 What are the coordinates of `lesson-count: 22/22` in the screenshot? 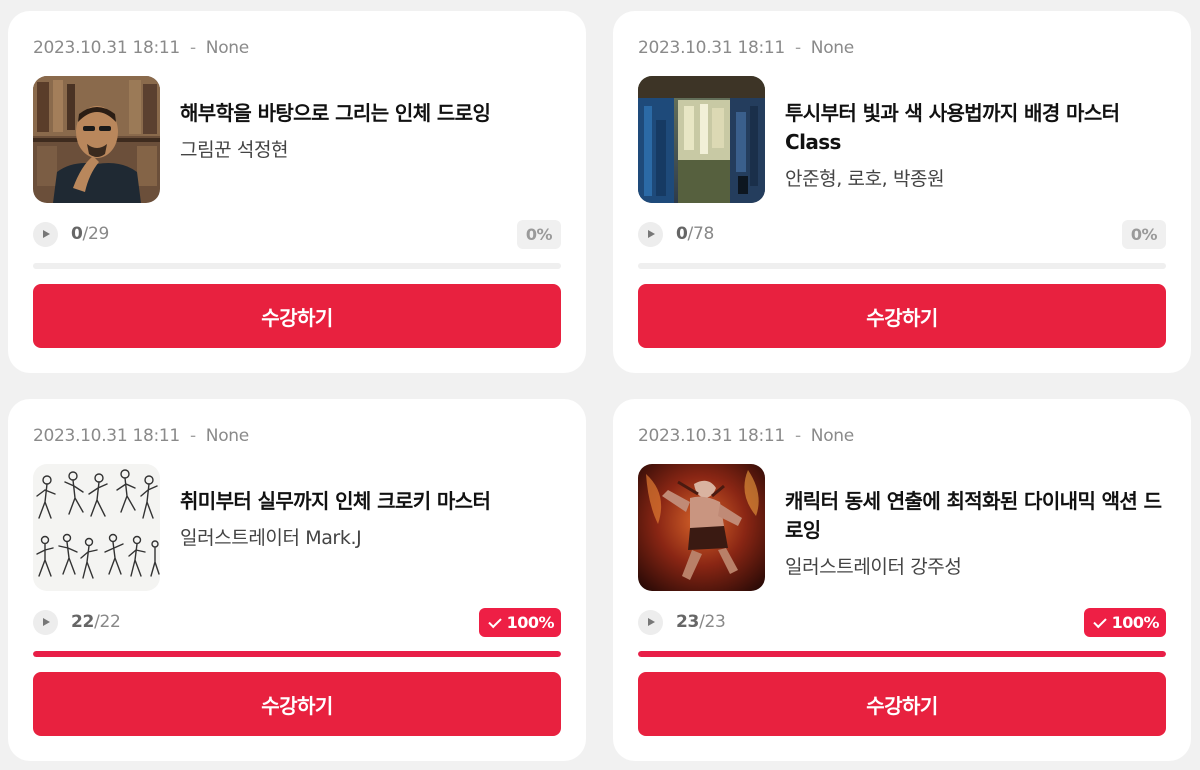 It's located at (96, 622).